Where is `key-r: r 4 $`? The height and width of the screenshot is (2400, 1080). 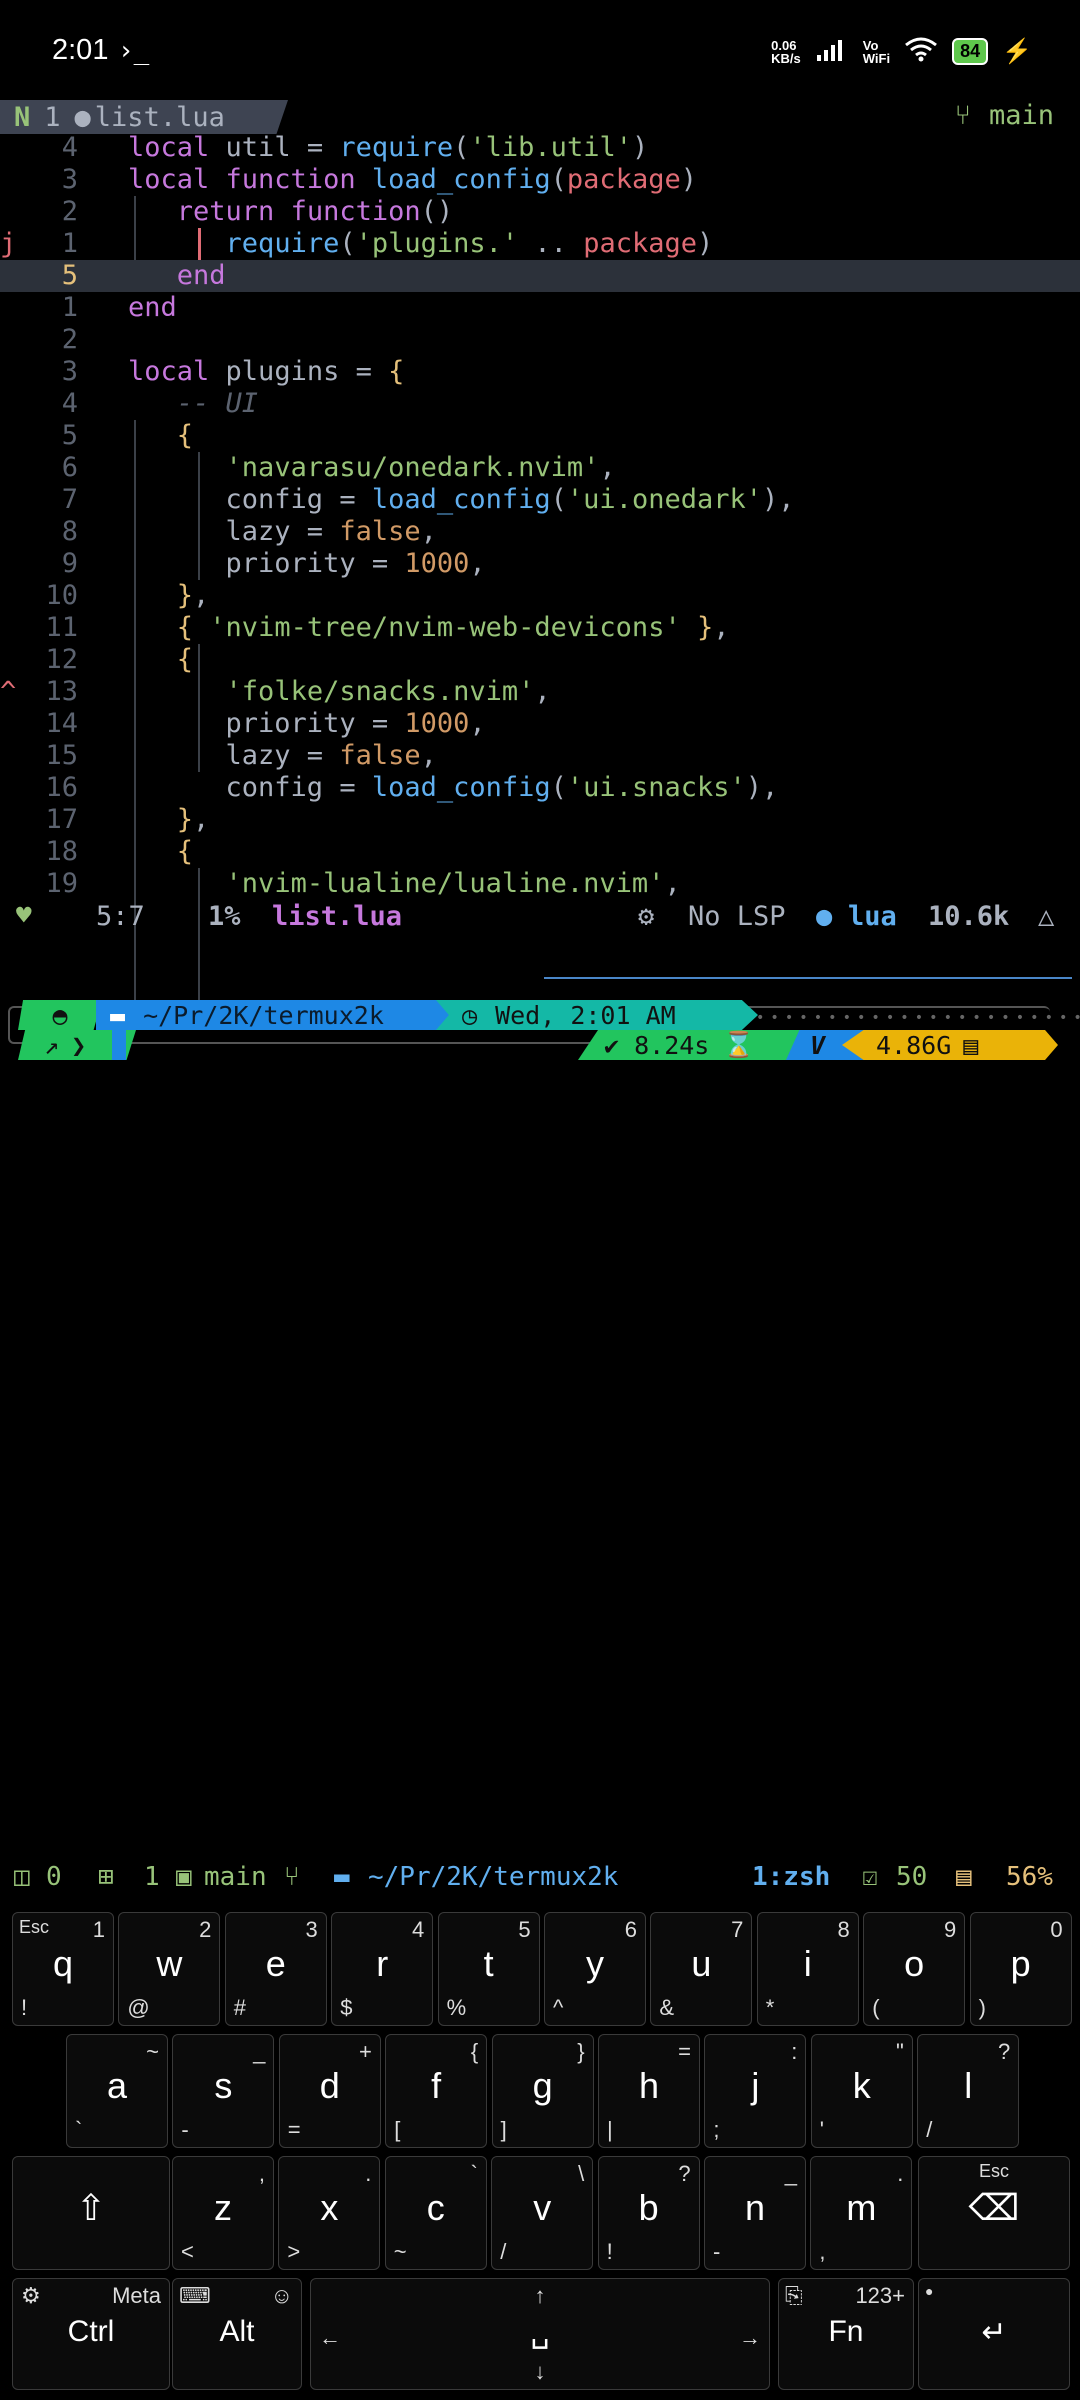
key-r: r 4 $ is located at coordinates (382, 1969).